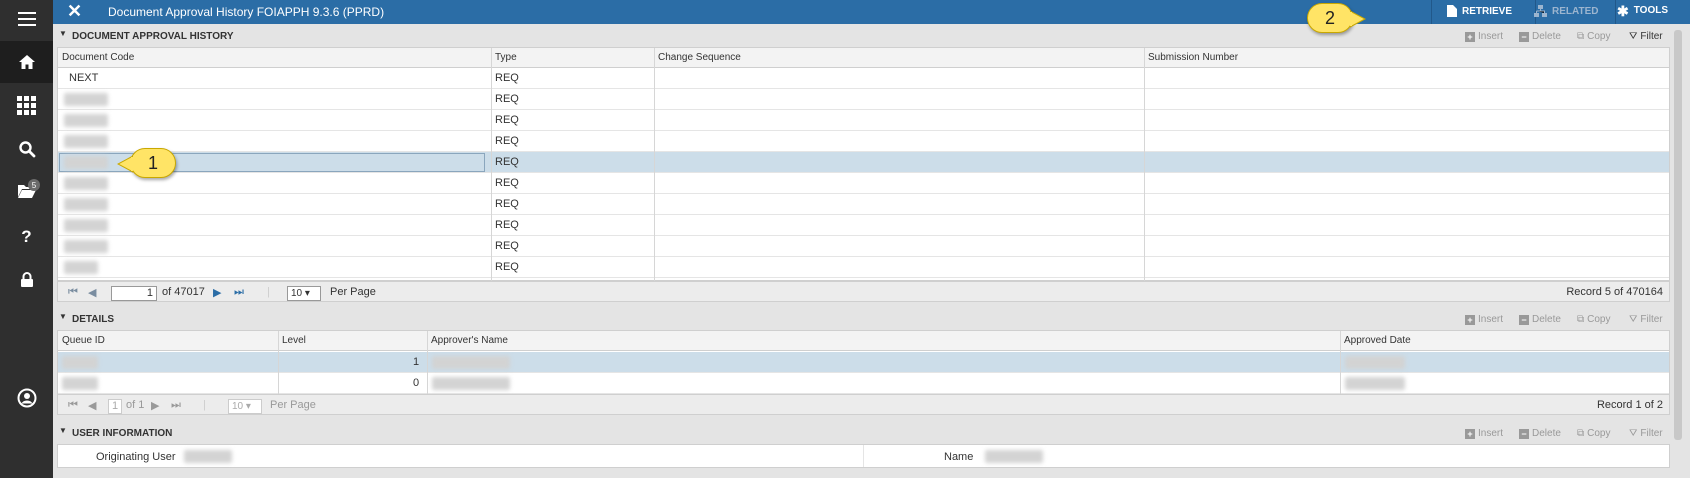 The image size is (1690, 478). Describe the element at coordinates (183, 292) in the screenshot. I see `page-count: of 47017` at that location.